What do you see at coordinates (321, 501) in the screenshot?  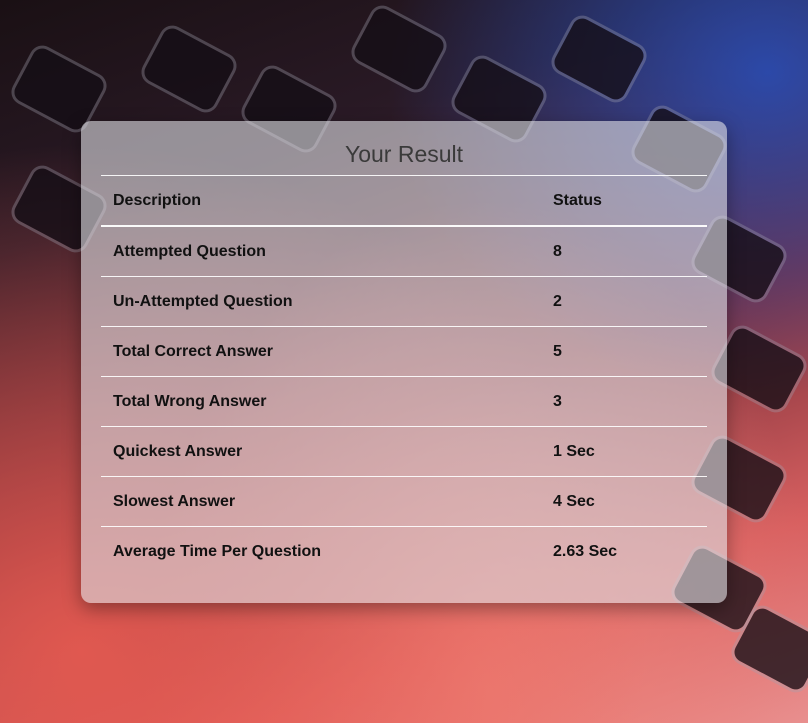 I see `row-description: Slowest Answer` at bounding box center [321, 501].